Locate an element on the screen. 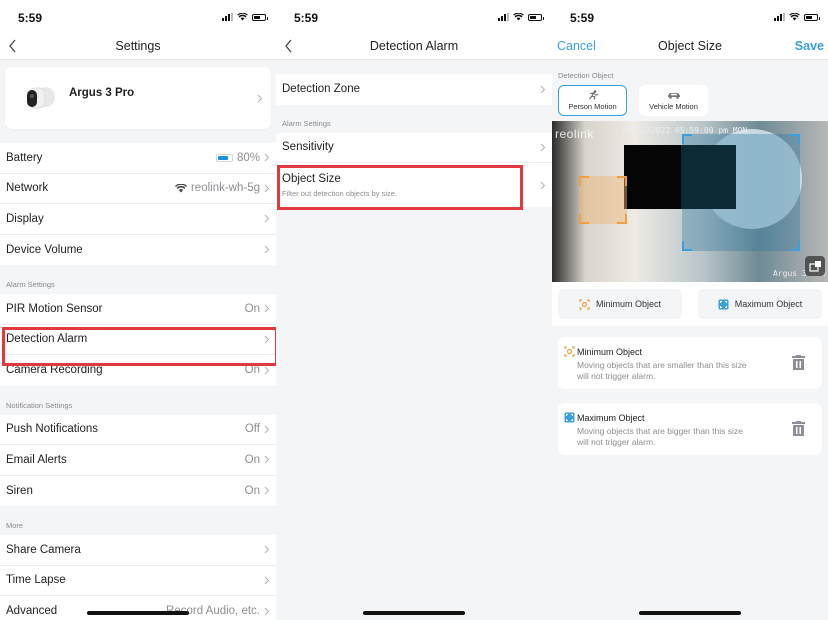 This screenshot has width=828, height=620. settings-row-pir-motion: PIR Motion Sensor On is located at coordinates (138, 309).